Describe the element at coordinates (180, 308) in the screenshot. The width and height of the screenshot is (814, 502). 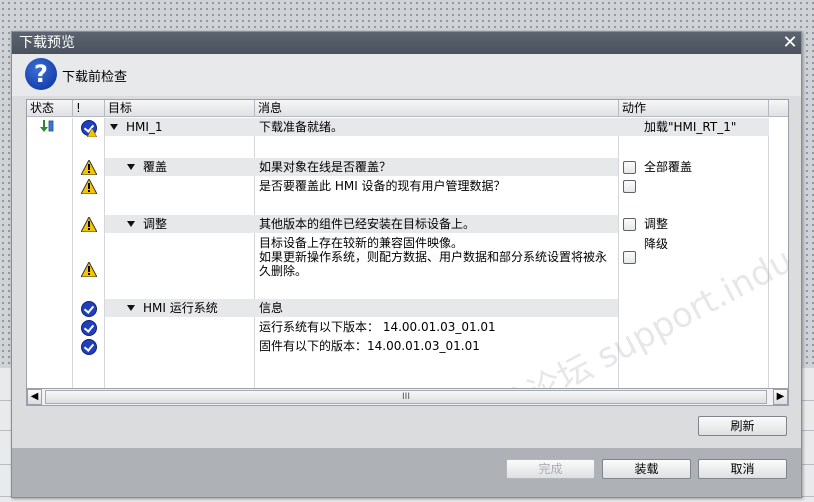
I see `target-label: HMI 运行系统` at that location.